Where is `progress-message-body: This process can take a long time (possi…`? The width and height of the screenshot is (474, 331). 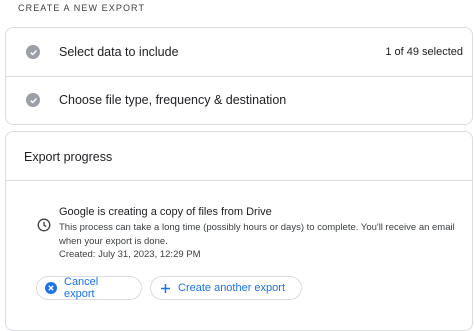
progress-message-body: This process can take a long time (possi… is located at coordinates (257, 234).